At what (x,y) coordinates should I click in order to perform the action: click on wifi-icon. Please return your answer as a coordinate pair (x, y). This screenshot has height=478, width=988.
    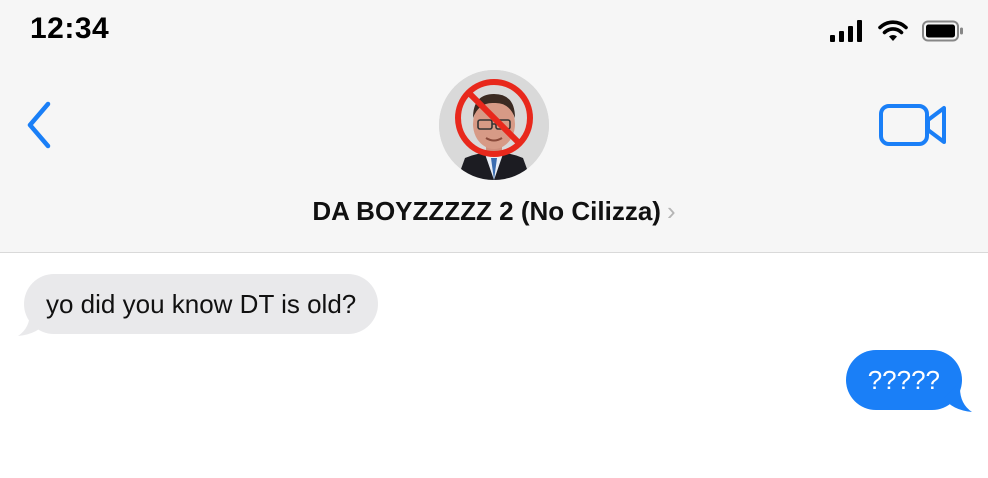
    Looking at the image, I should click on (893, 30).